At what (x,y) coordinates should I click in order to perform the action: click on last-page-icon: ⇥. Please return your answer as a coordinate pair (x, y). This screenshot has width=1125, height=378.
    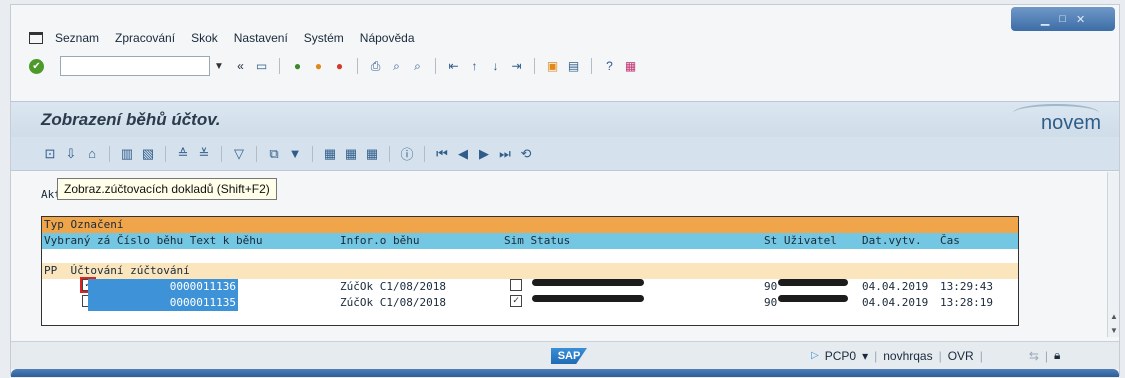
    Looking at the image, I should click on (516, 66).